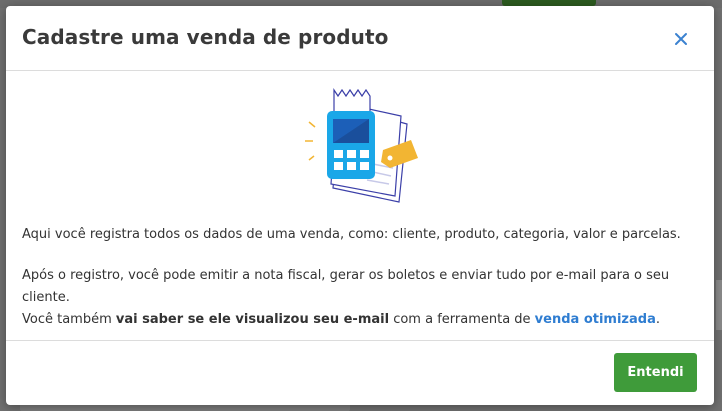 The height and width of the screenshot is (411, 722). What do you see at coordinates (655, 372) in the screenshot?
I see `confirm-button: Entendi` at bounding box center [655, 372].